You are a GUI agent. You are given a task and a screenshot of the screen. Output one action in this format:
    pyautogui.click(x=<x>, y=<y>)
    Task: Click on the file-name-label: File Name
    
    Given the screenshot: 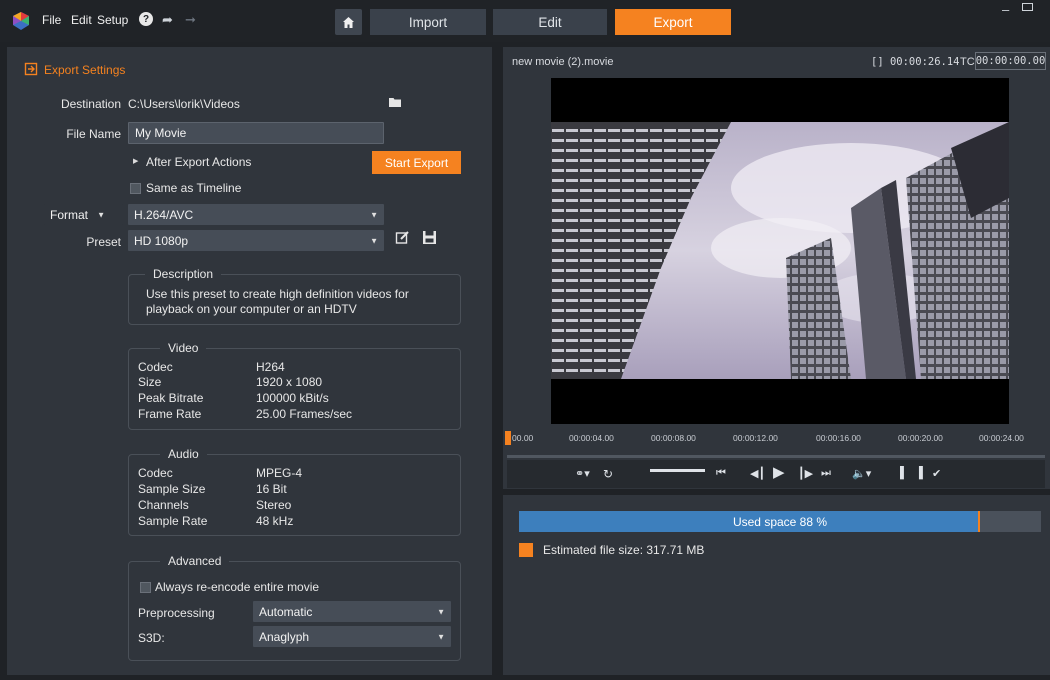 What is the action you would take?
    pyautogui.click(x=93, y=134)
    